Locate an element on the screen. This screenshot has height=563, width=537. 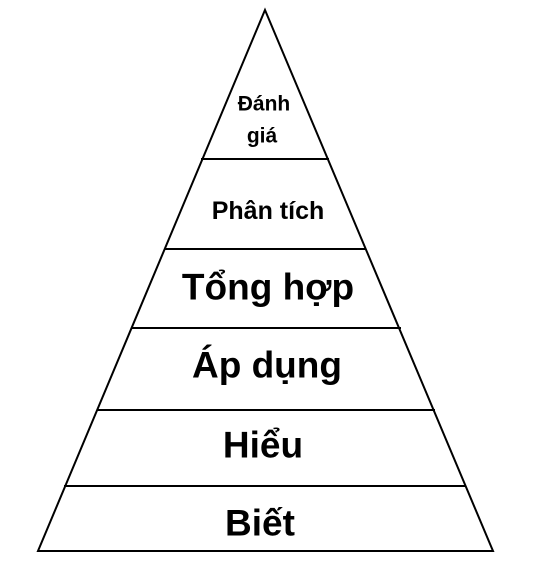
level-apply-label: Áp dụng is located at coordinates (267, 365).